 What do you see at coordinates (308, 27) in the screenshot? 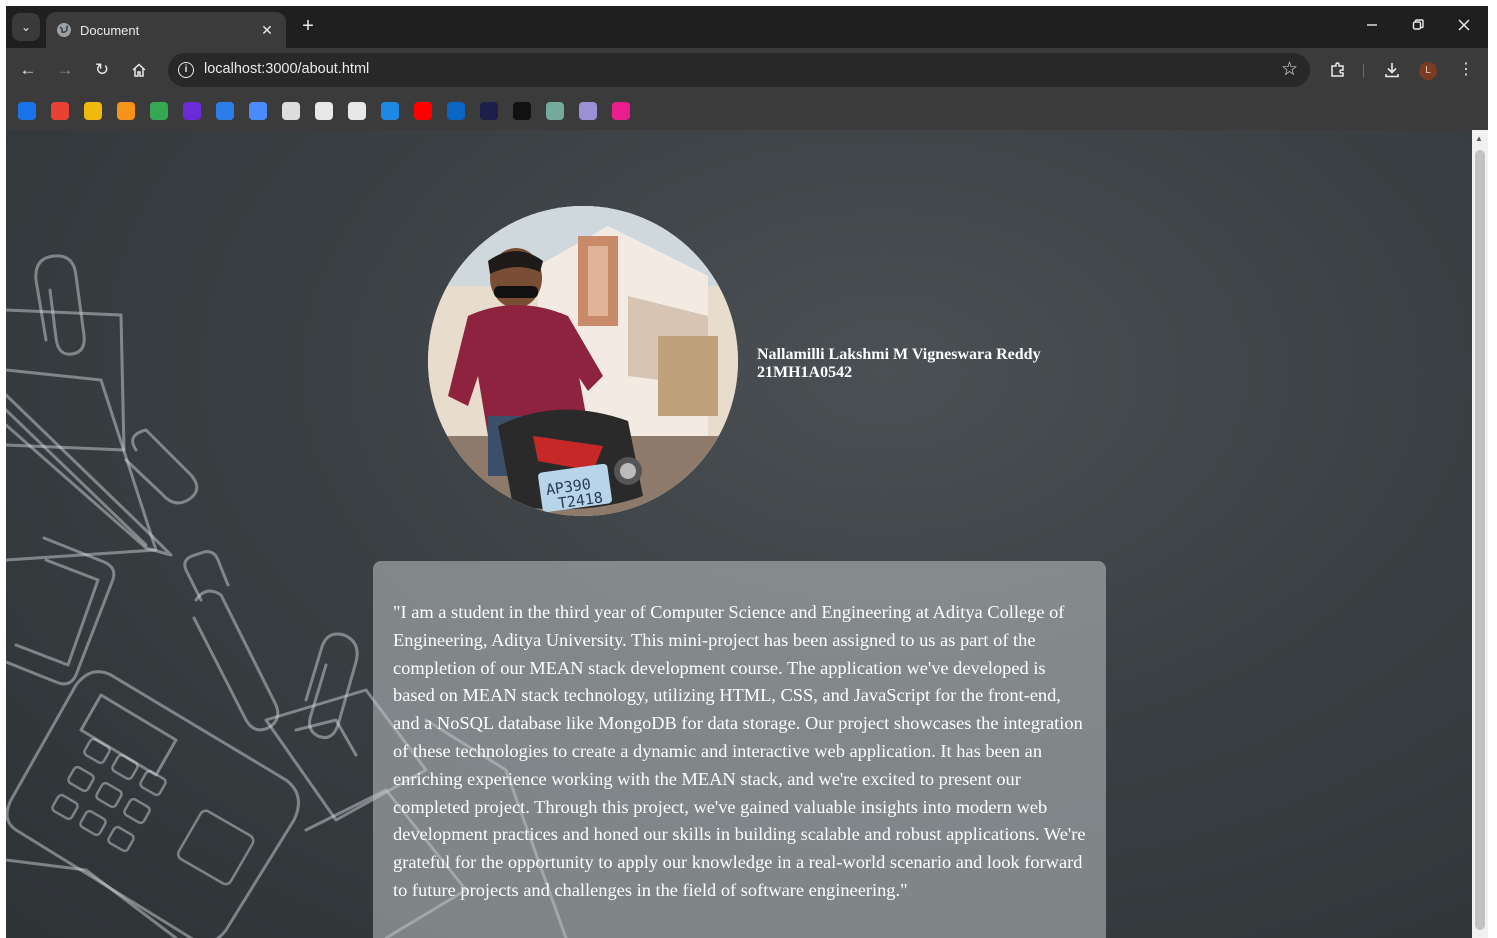
I see `new-tab-button: +` at bounding box center [308, 27].